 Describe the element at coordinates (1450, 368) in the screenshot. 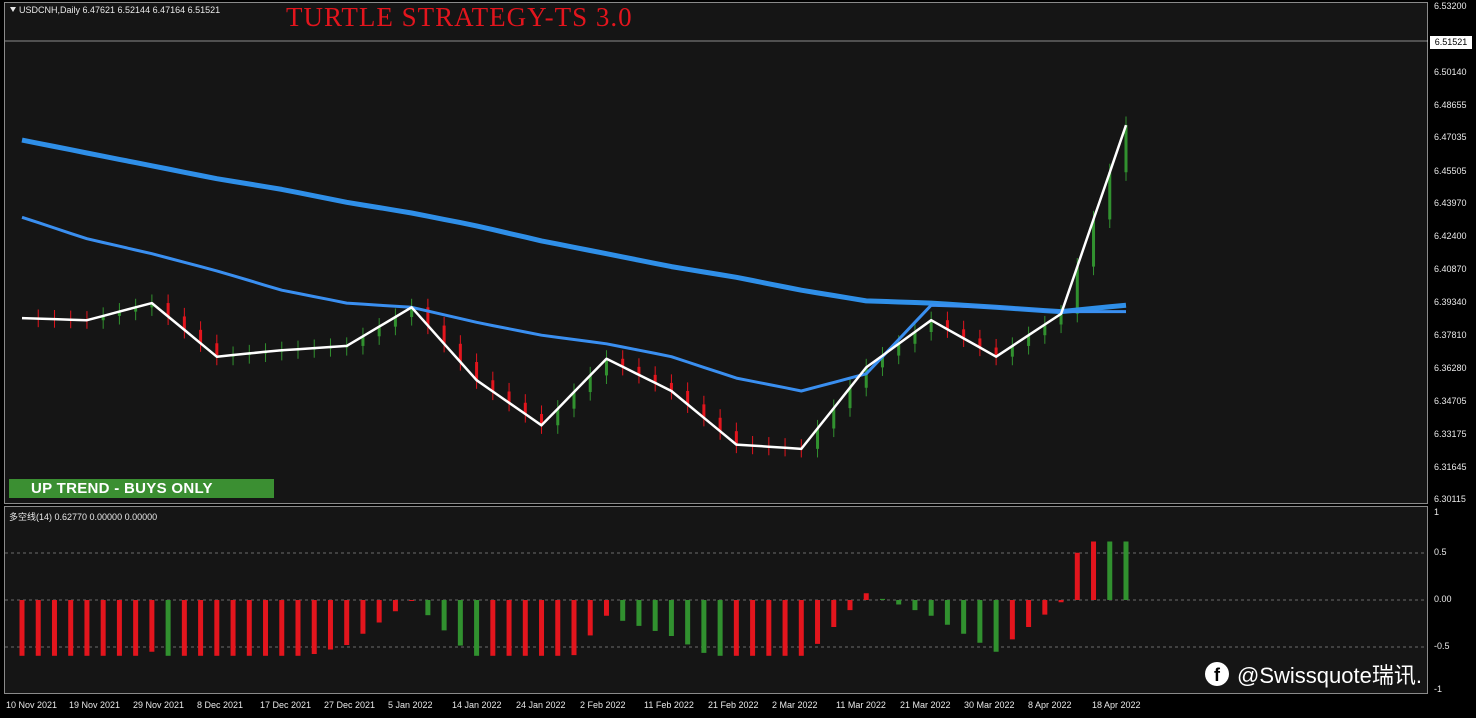

I see `price-tick: 6.36280` at that location.